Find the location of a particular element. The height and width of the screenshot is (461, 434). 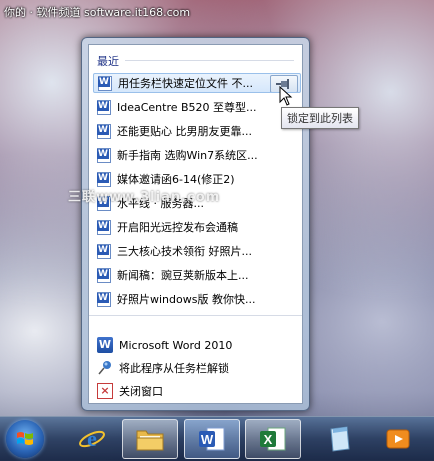

svg-text: X is located at coordinates (268, 439).